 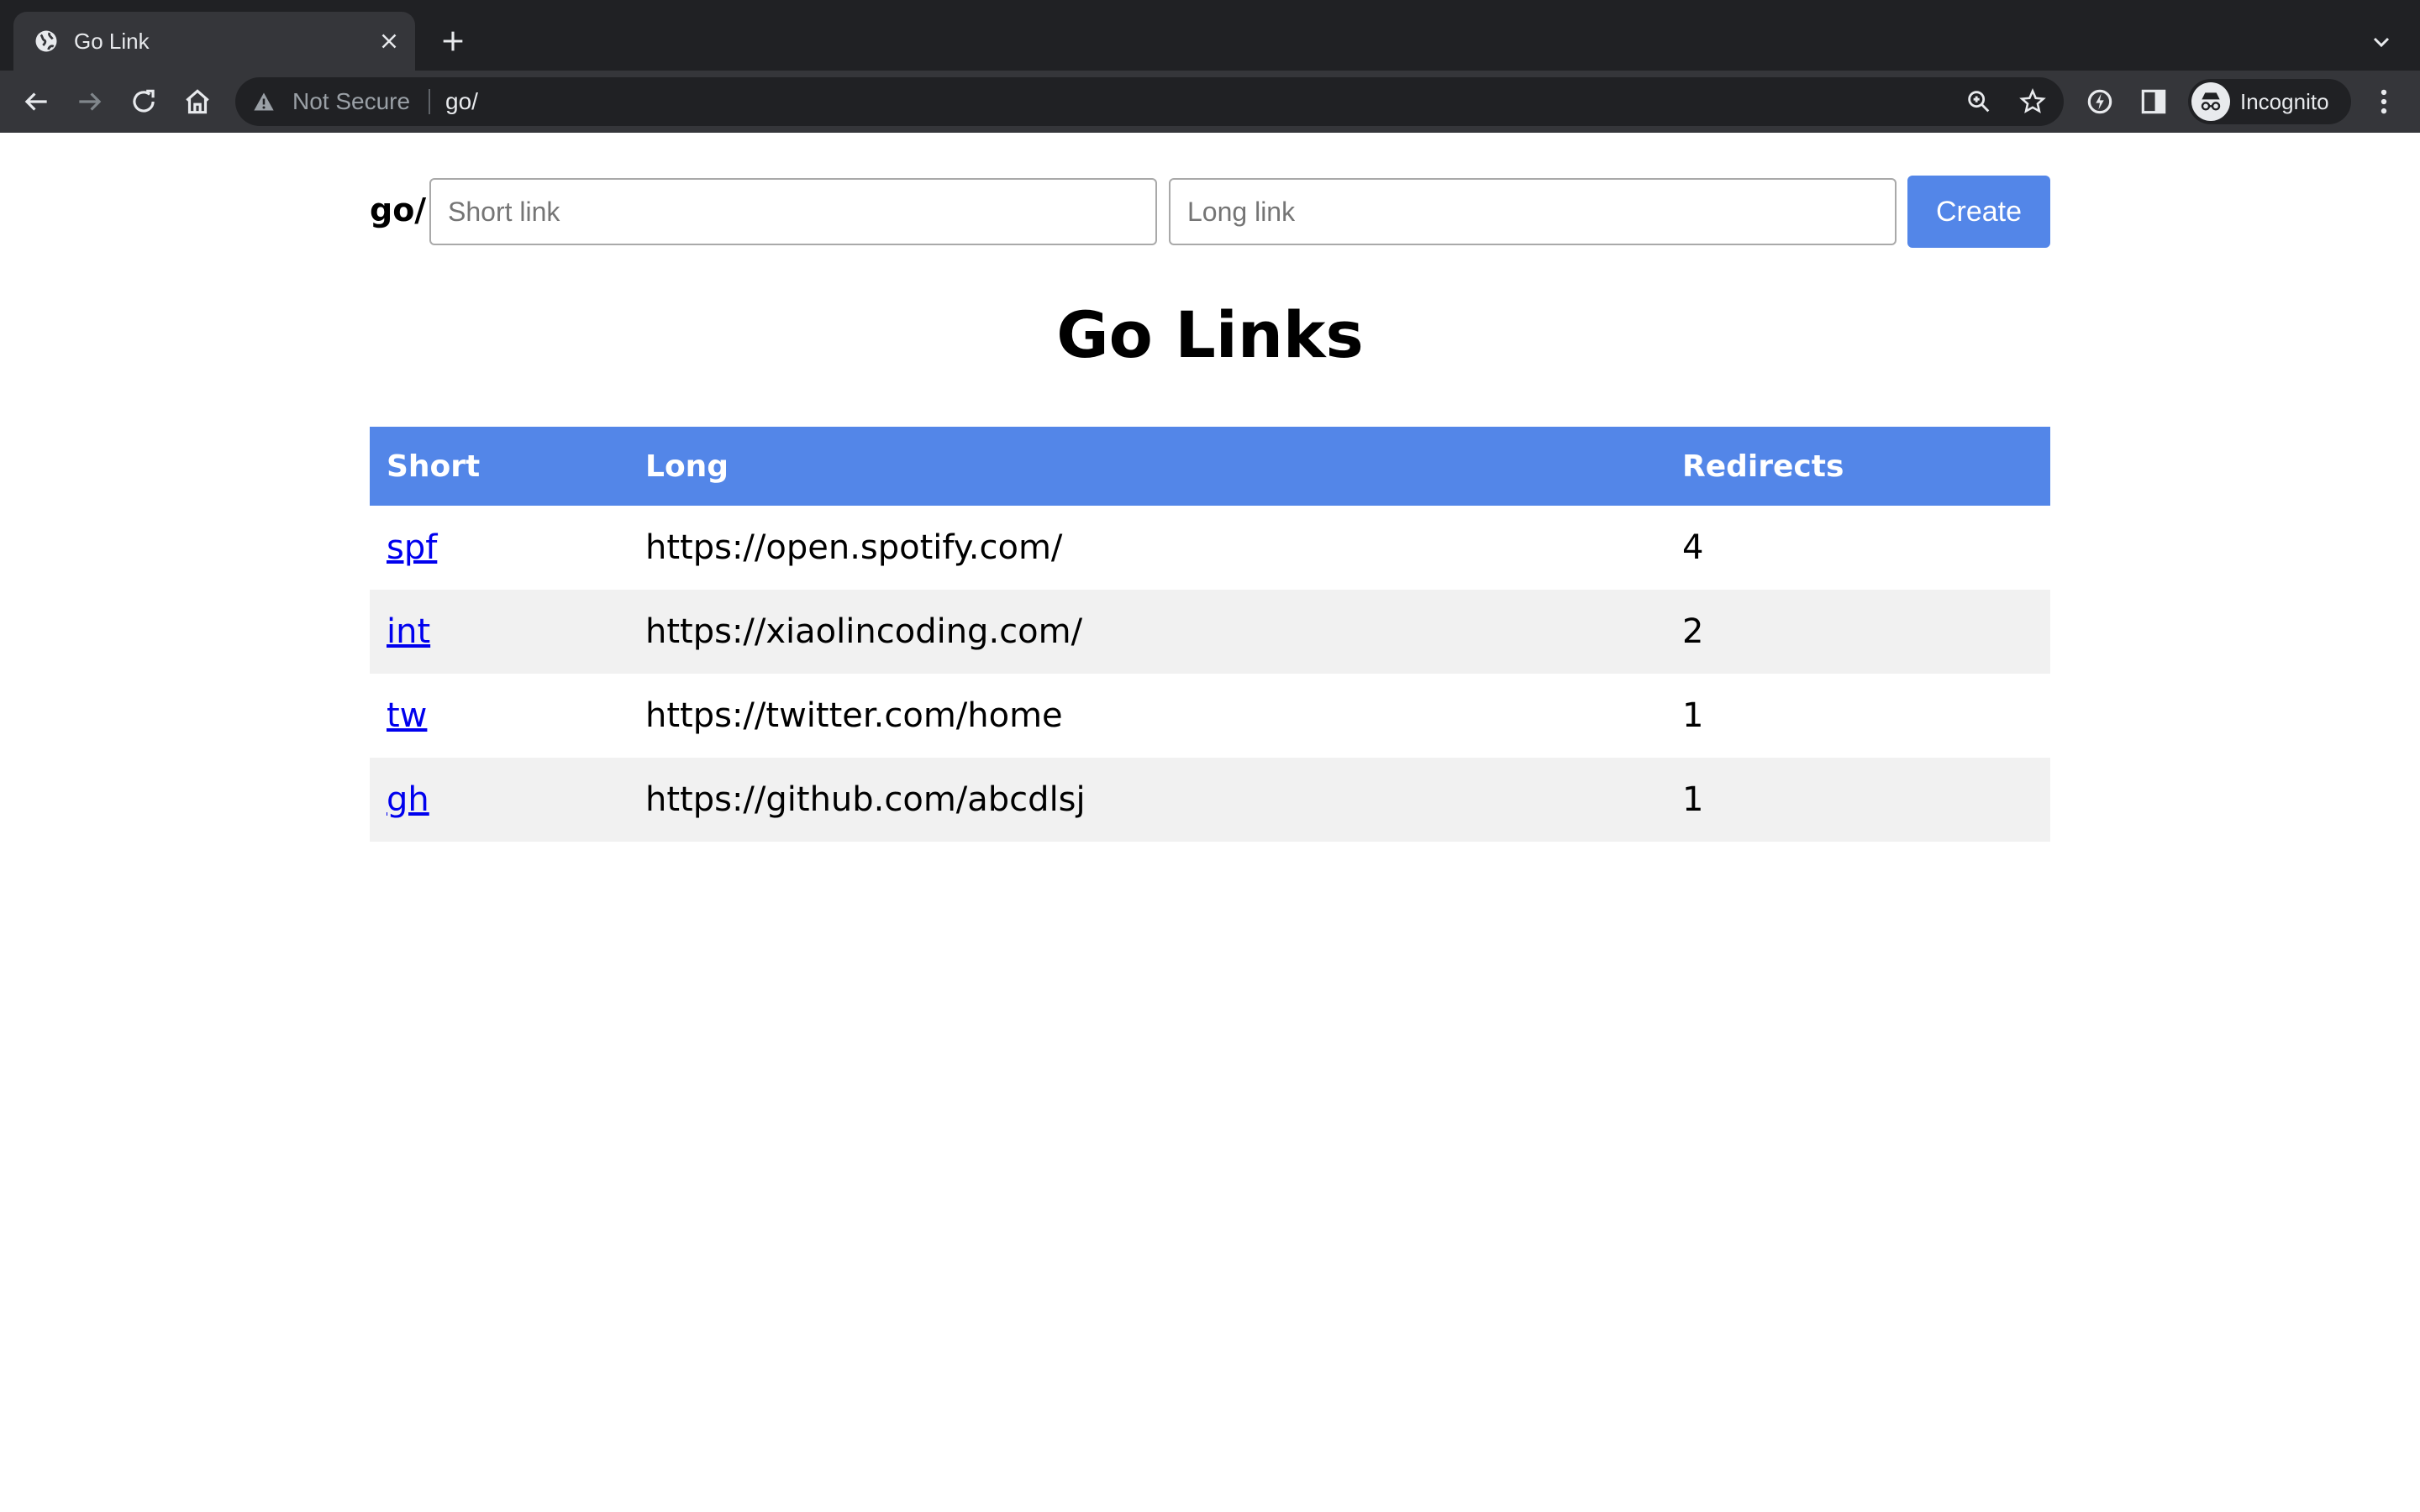 What do you see at coordinates (1149, 101) in the screenshot?
I see `address-bar: Not Secure go/` at bounding box center [1149, 101].